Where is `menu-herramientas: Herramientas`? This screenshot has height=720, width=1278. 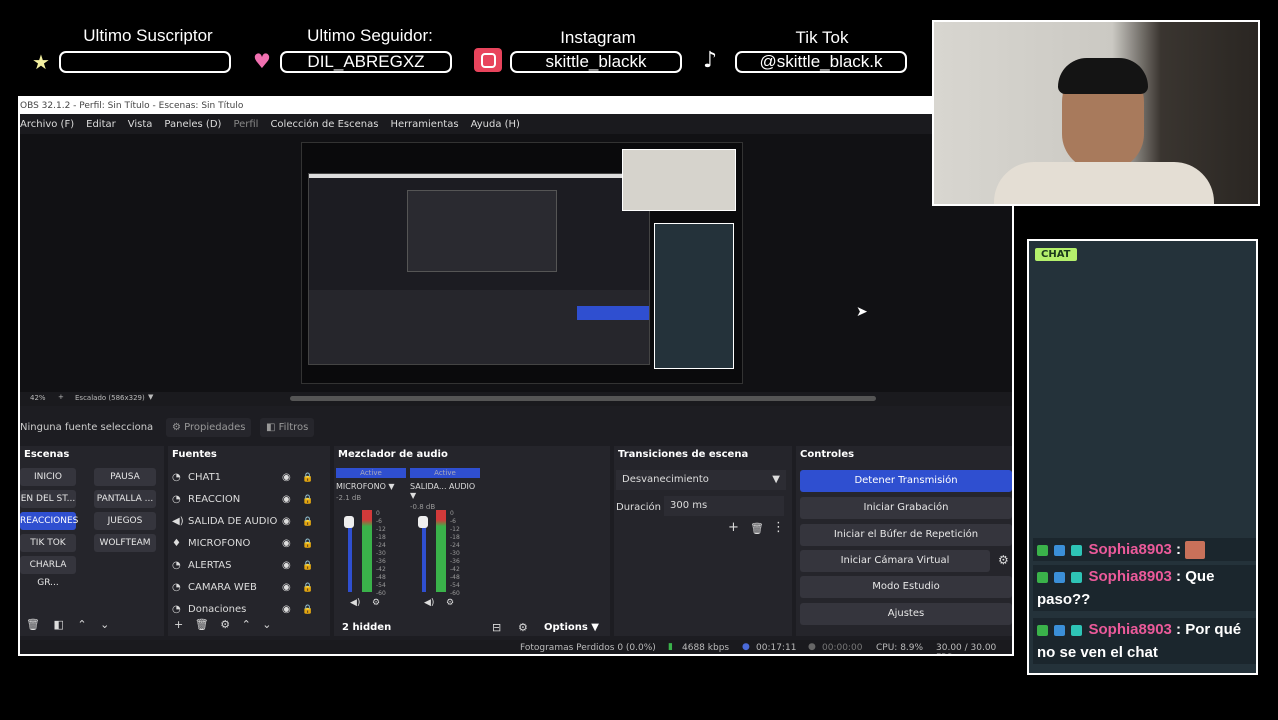 menu-herramientas: Herramientas is located at coordinates (424, 124).